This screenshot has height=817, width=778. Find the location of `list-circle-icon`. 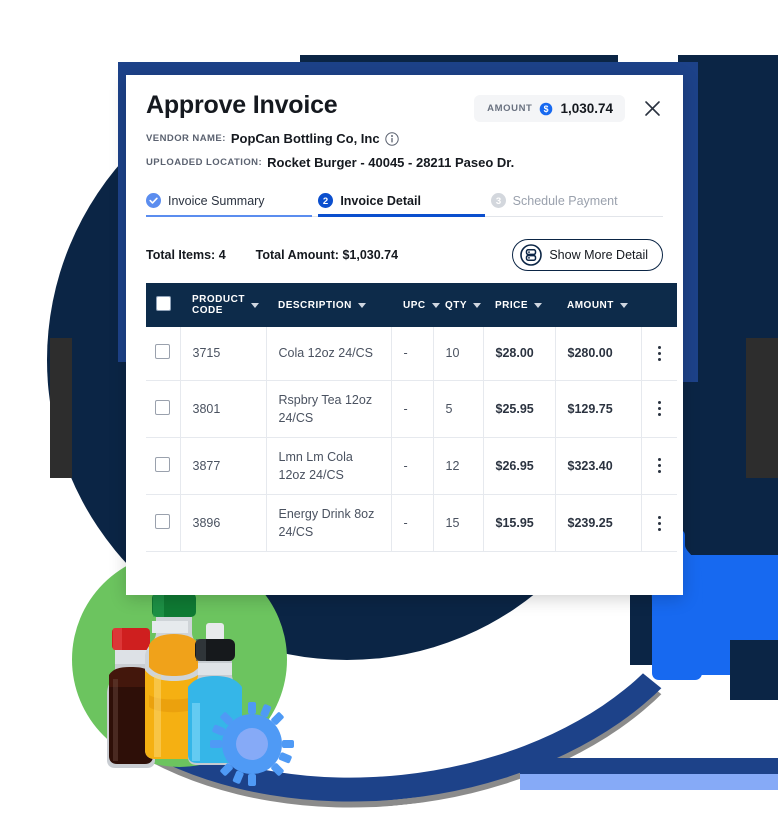

list-circle-icon is located at coordinates (531, 255).